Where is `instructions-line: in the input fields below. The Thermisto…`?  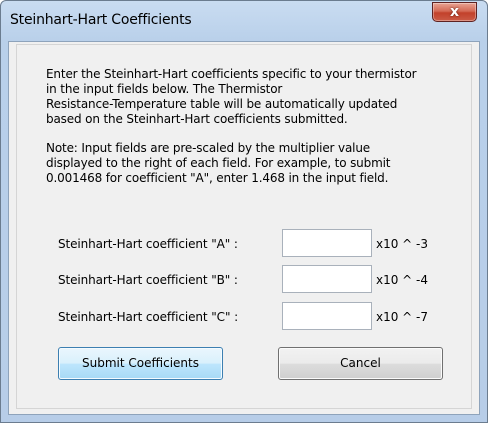 instructions-line: in the input fields below. The Thermisto… is located at coordinates (164, 89).